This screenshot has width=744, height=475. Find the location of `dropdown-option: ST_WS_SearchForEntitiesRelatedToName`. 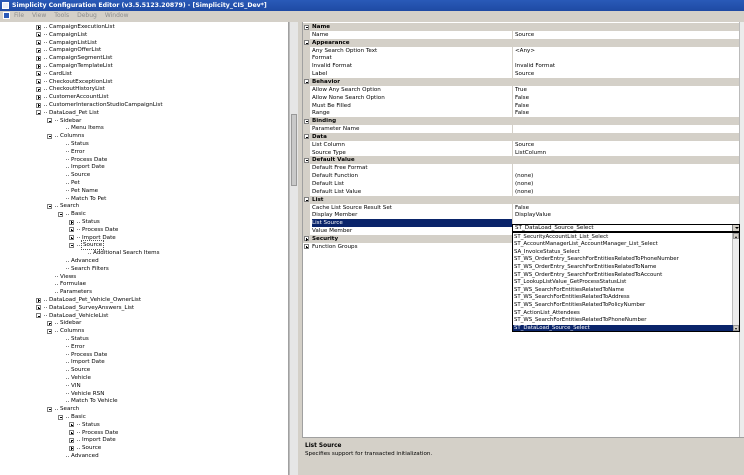

dropdown-option: ST_WS_SearchForEntitiesRelatedToName is located at coordinates (623, 291).